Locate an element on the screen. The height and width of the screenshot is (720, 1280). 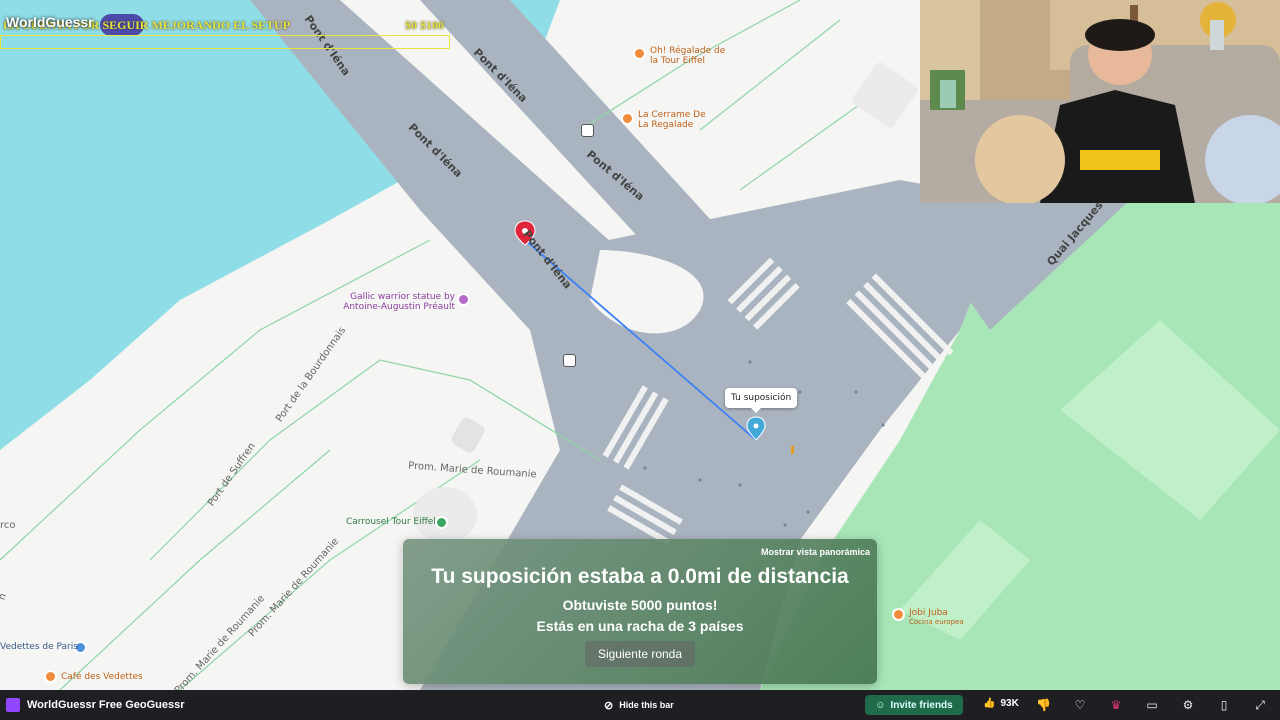
invite-friends-button: ☺ Invite friends is located at coordinates (914, 705).